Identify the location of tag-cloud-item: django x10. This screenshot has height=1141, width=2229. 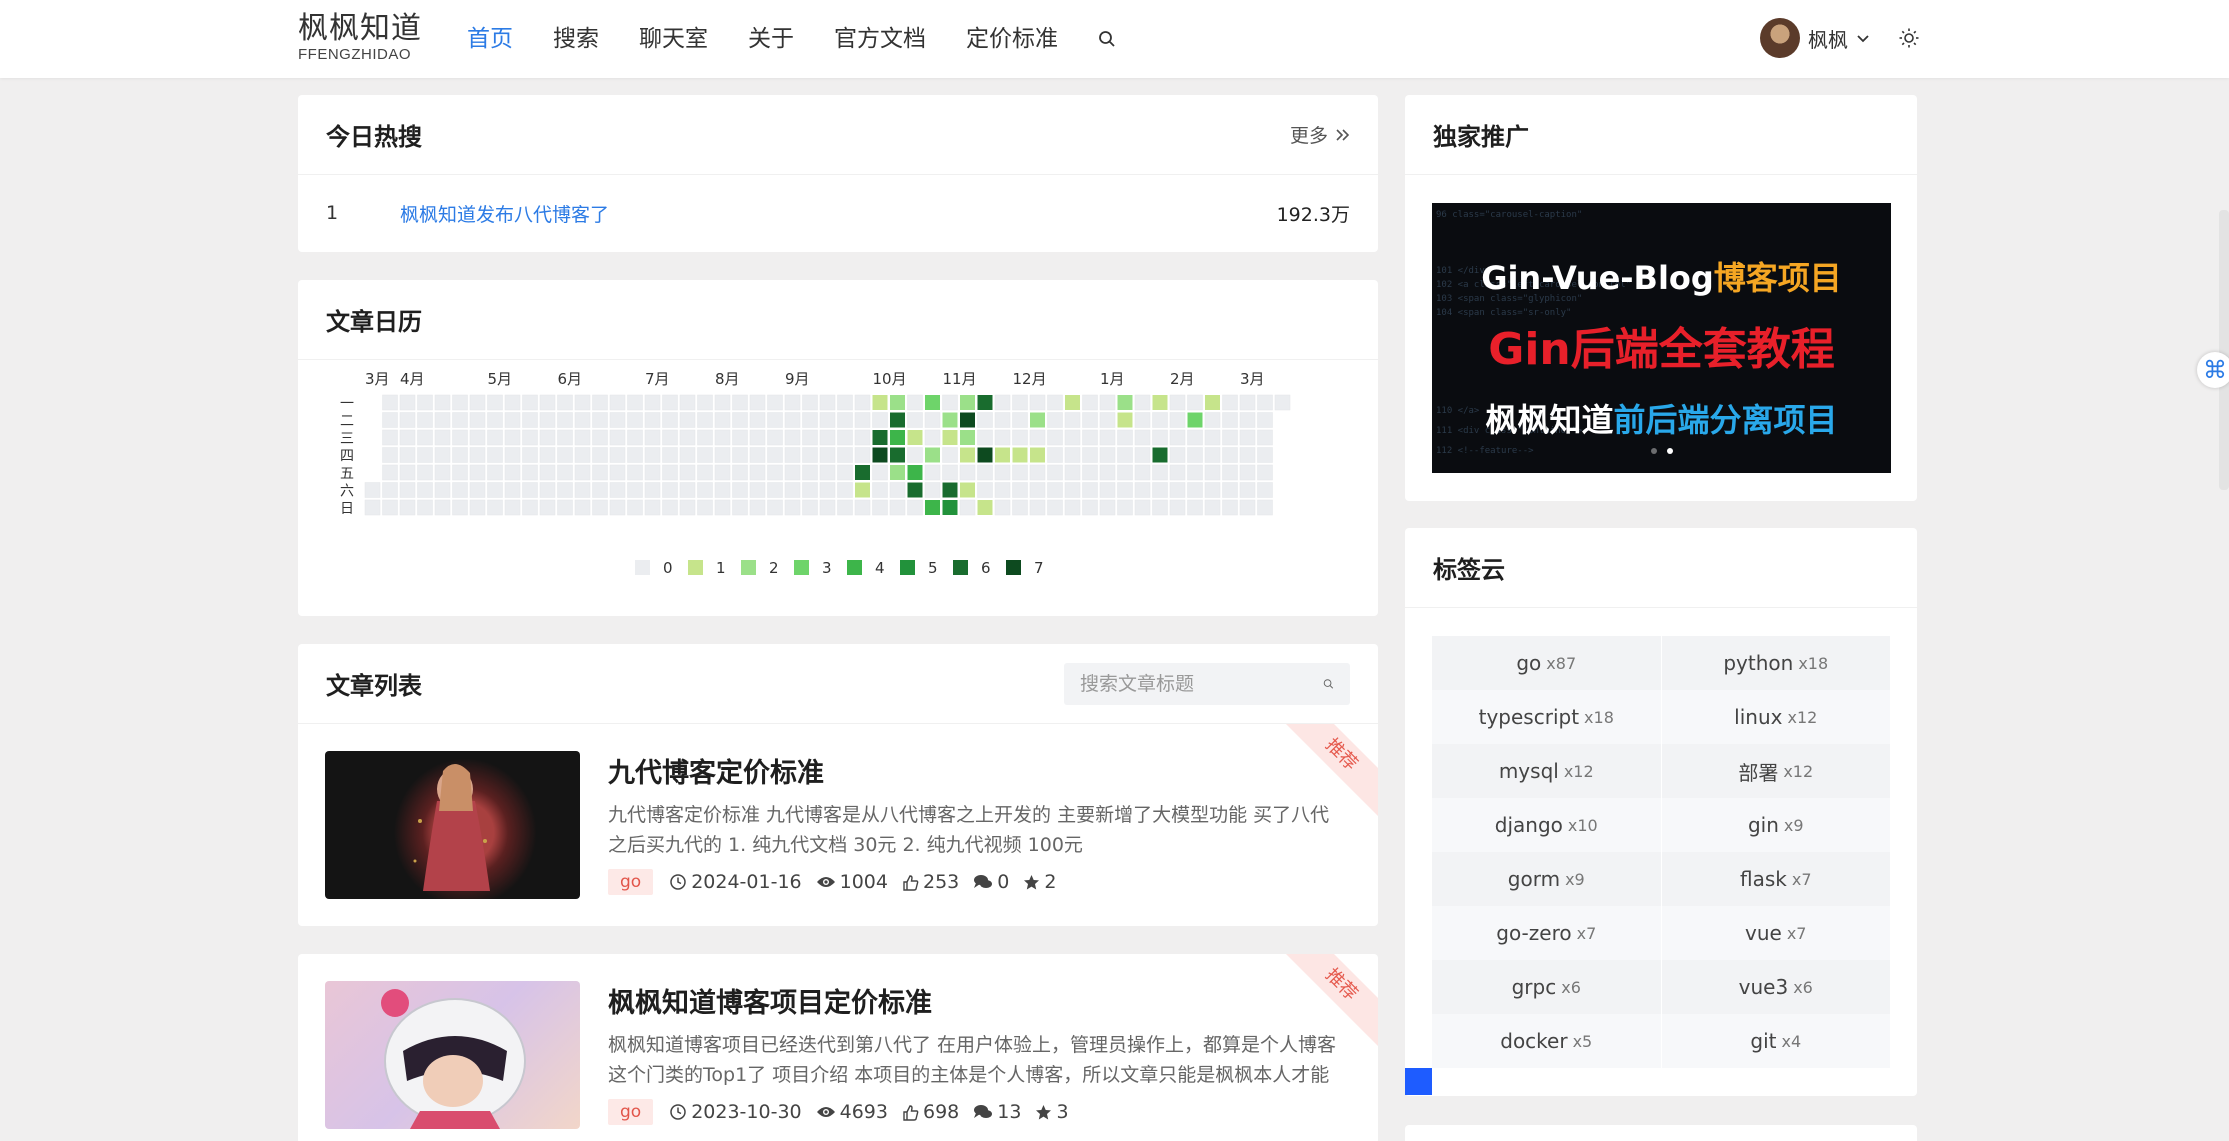
(1547, 825).